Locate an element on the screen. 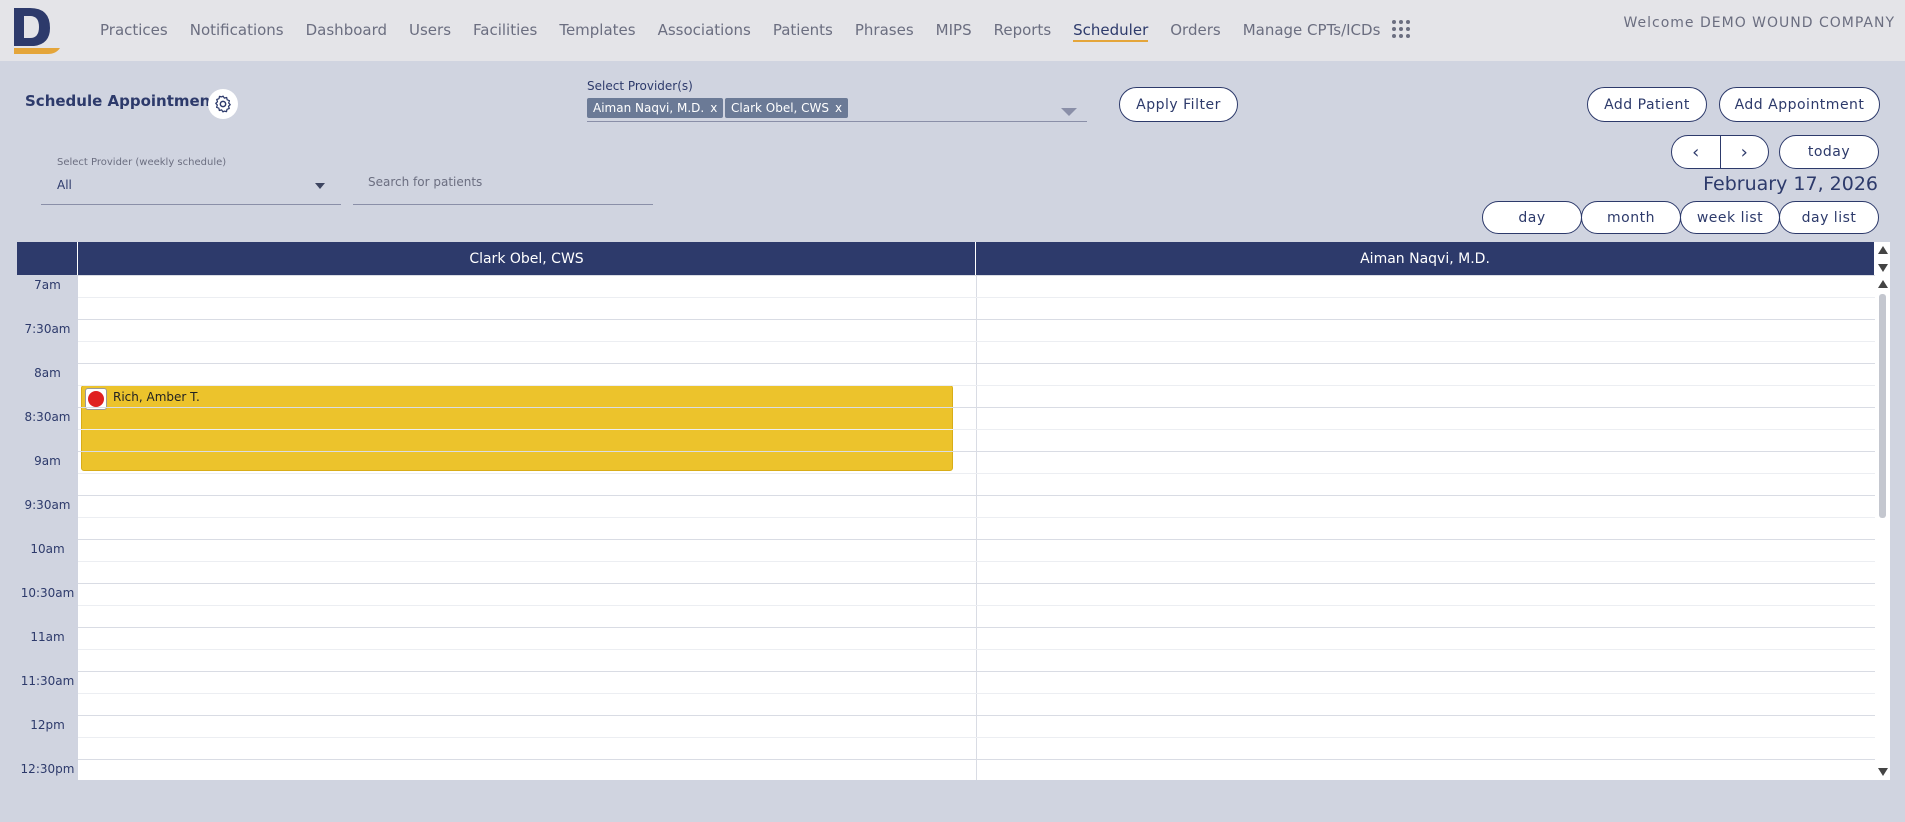  nav-item-associations: Associations is located at coordinates (704, 31).